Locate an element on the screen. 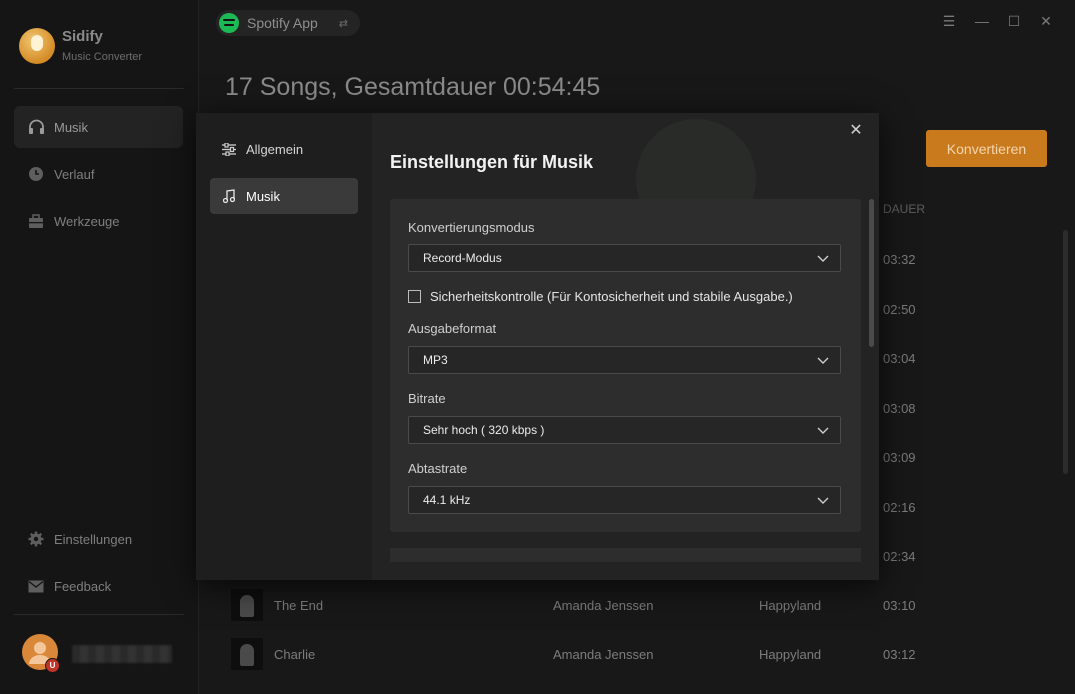 The image size is (1075, 694). swap-icon: ⇄ is located at coordinates (343, 23).